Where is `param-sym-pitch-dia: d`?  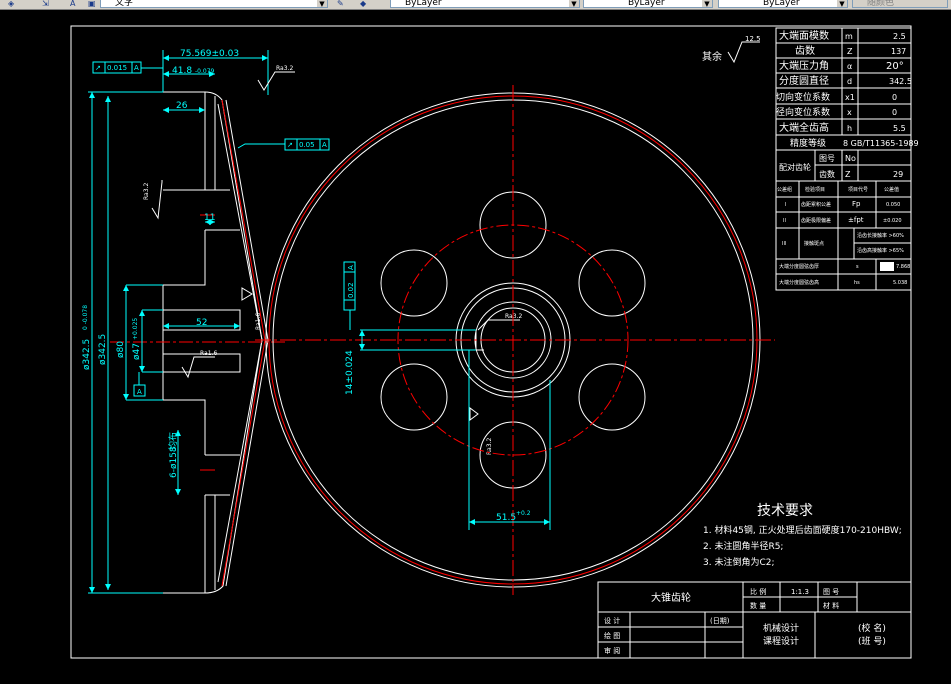
param-sym-pitch-dia: d is located at coordinates (849, 81).